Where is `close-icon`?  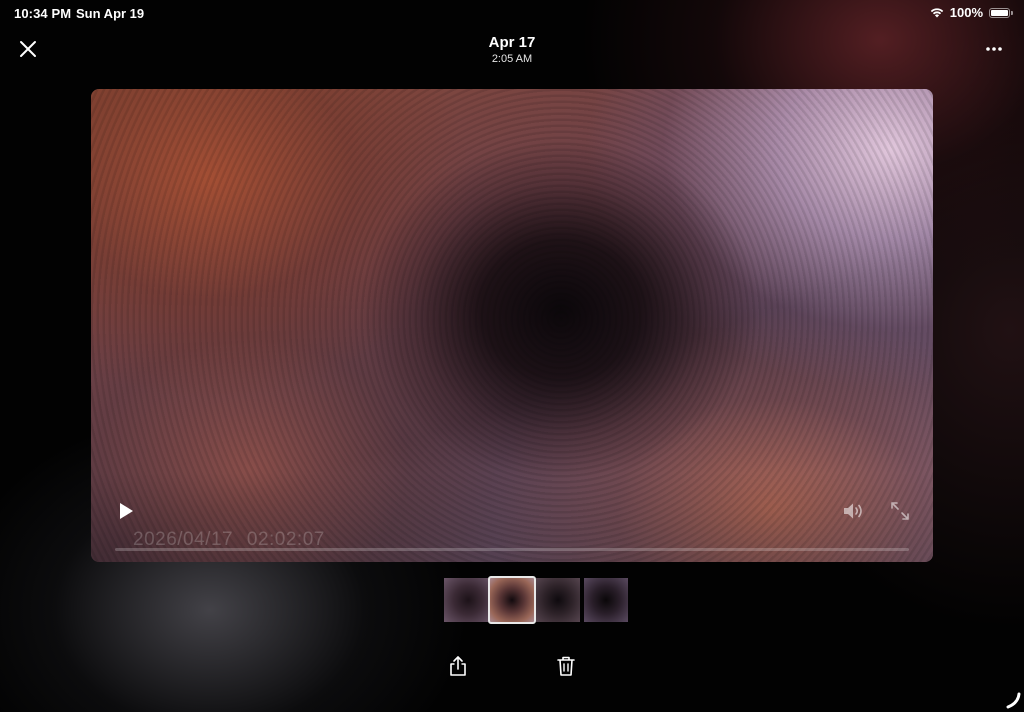 close-icon is located at coordinates (28, 49).